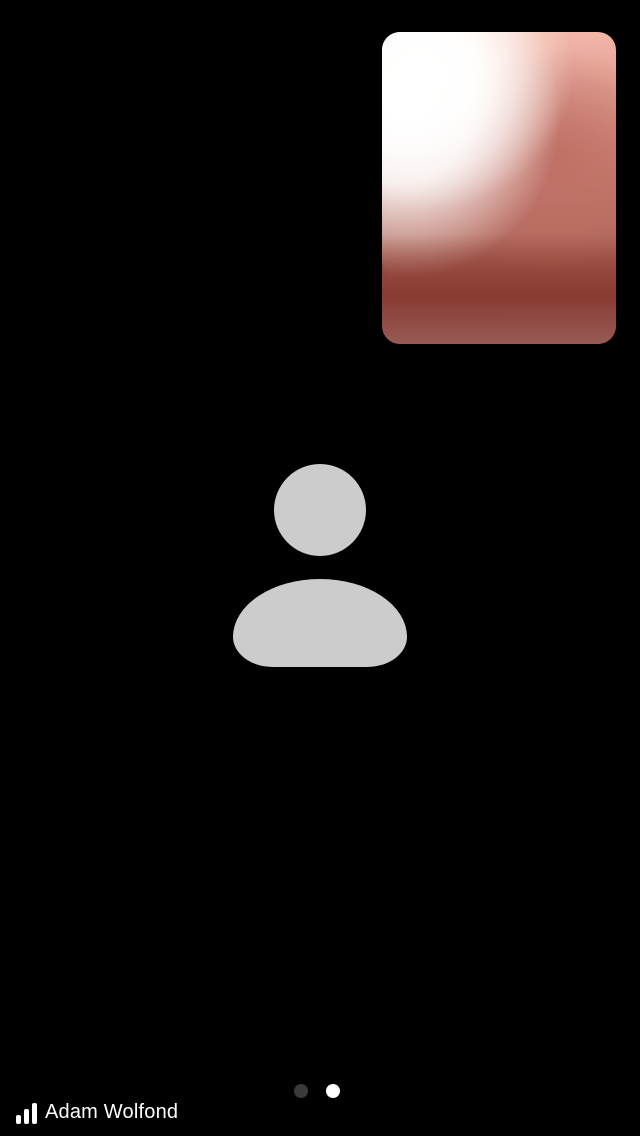 The width and height of the screenshot is (640, 1136). I want to click on page-indicator, so click(317, 1091).